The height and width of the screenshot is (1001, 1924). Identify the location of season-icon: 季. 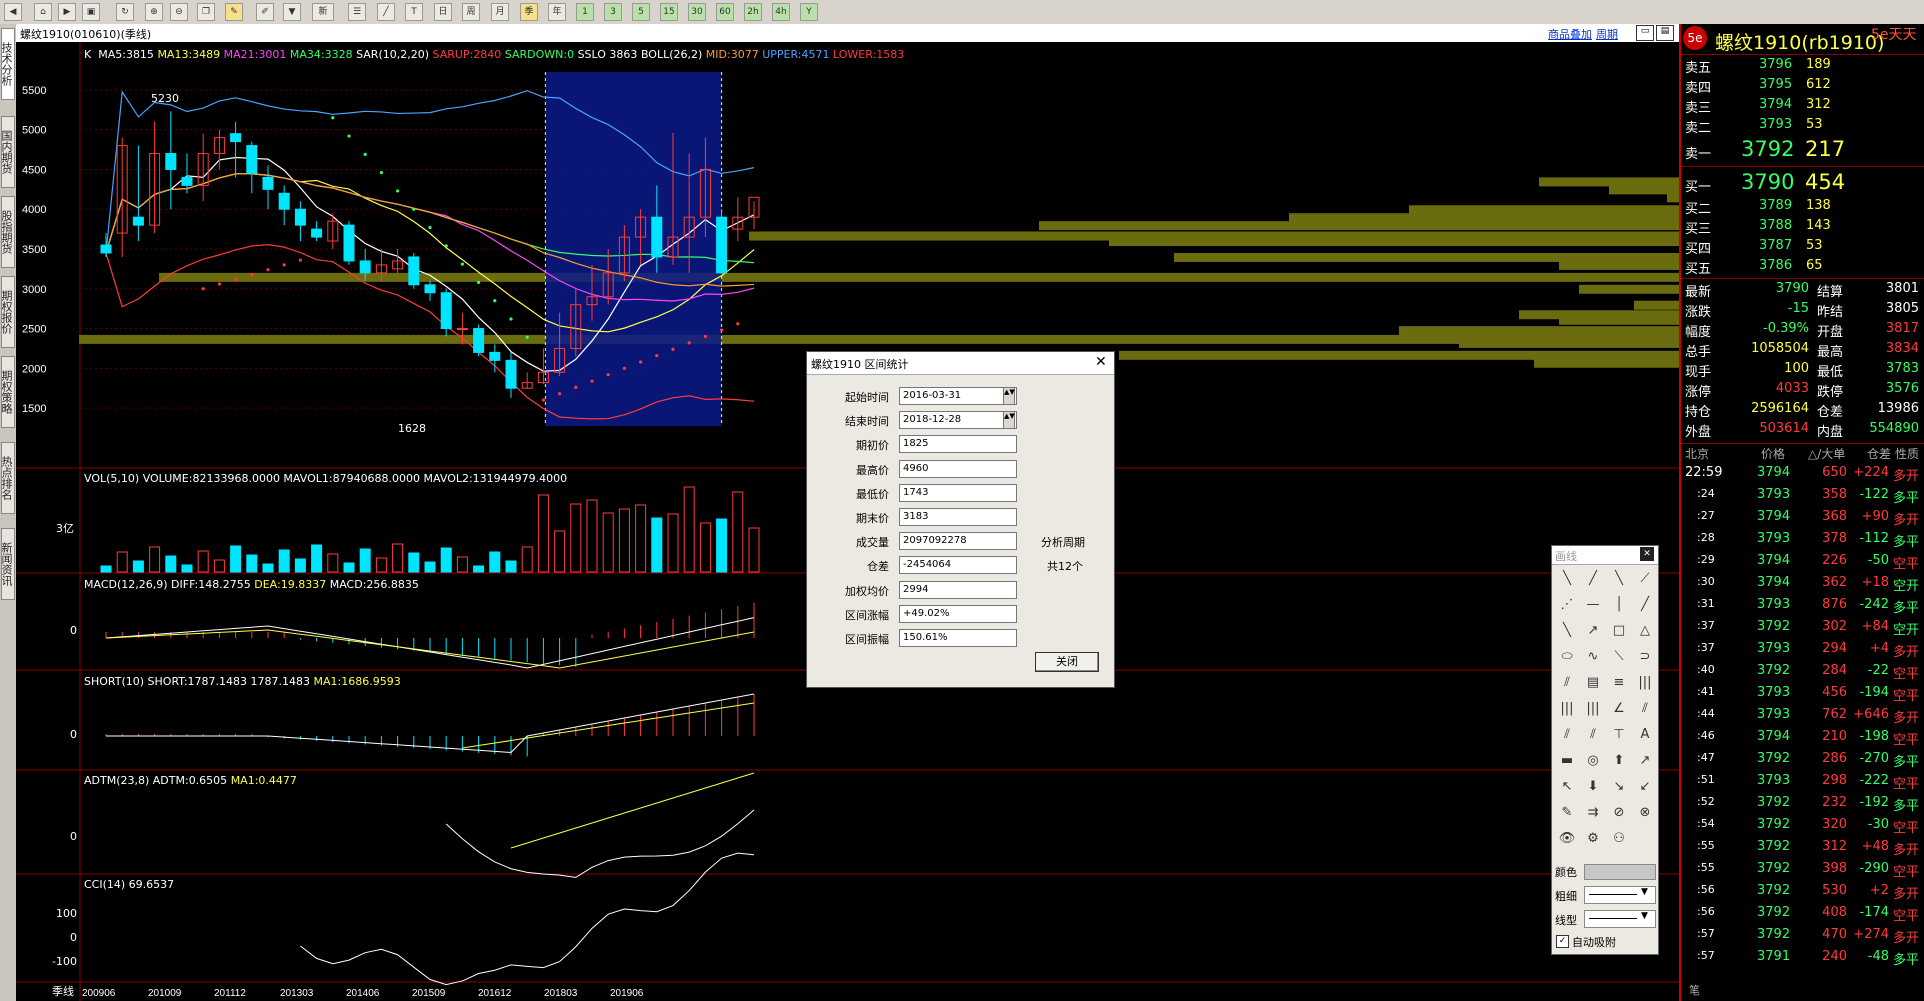
(529, 12).